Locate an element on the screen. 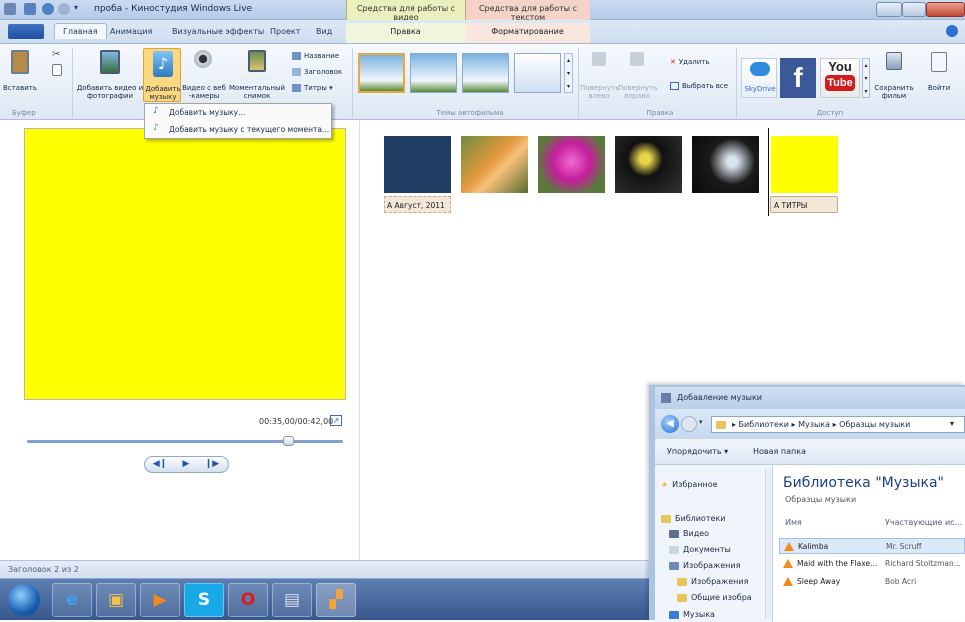 This screenshot has width=965, height=622. nav-public-images: Общие изобра is located at coordinates (714, 597).